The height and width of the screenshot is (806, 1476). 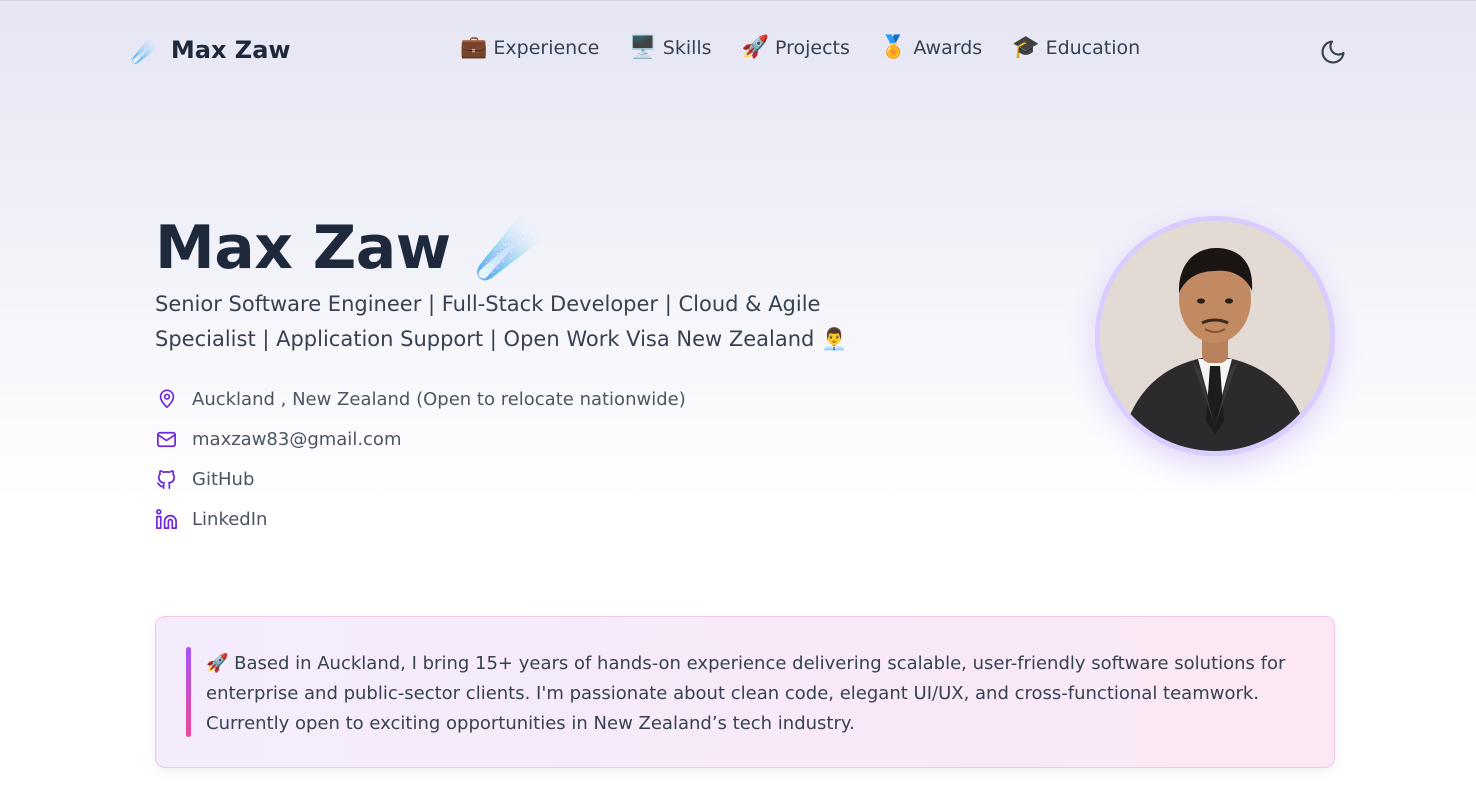 I want to click on medal-icon: 🏅, so click(x=893, y=47).